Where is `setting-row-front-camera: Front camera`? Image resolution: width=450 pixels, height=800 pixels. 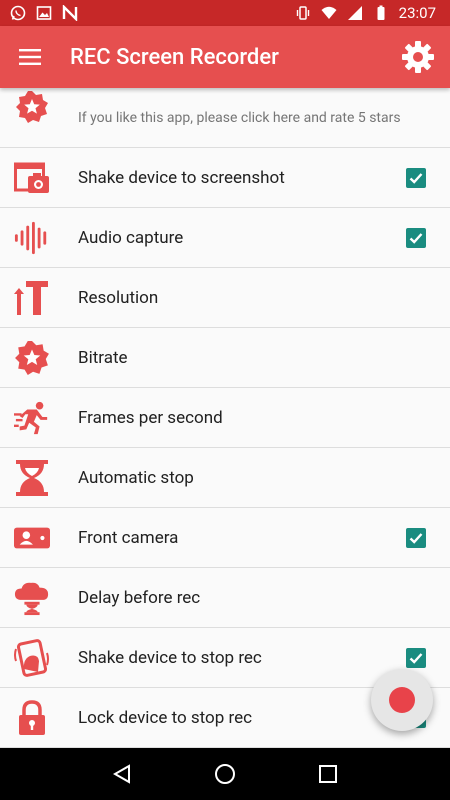
setting-row-front-camera: Front camera is located at coordinates (225, 538).